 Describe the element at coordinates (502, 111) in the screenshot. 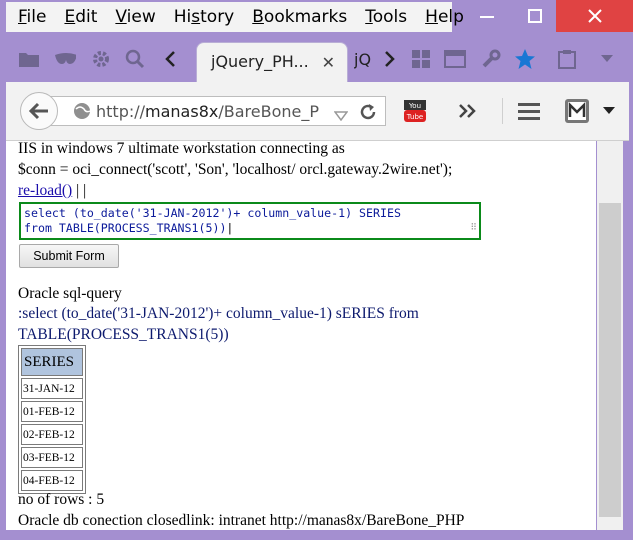

I see `toolbar-divider` at that location.